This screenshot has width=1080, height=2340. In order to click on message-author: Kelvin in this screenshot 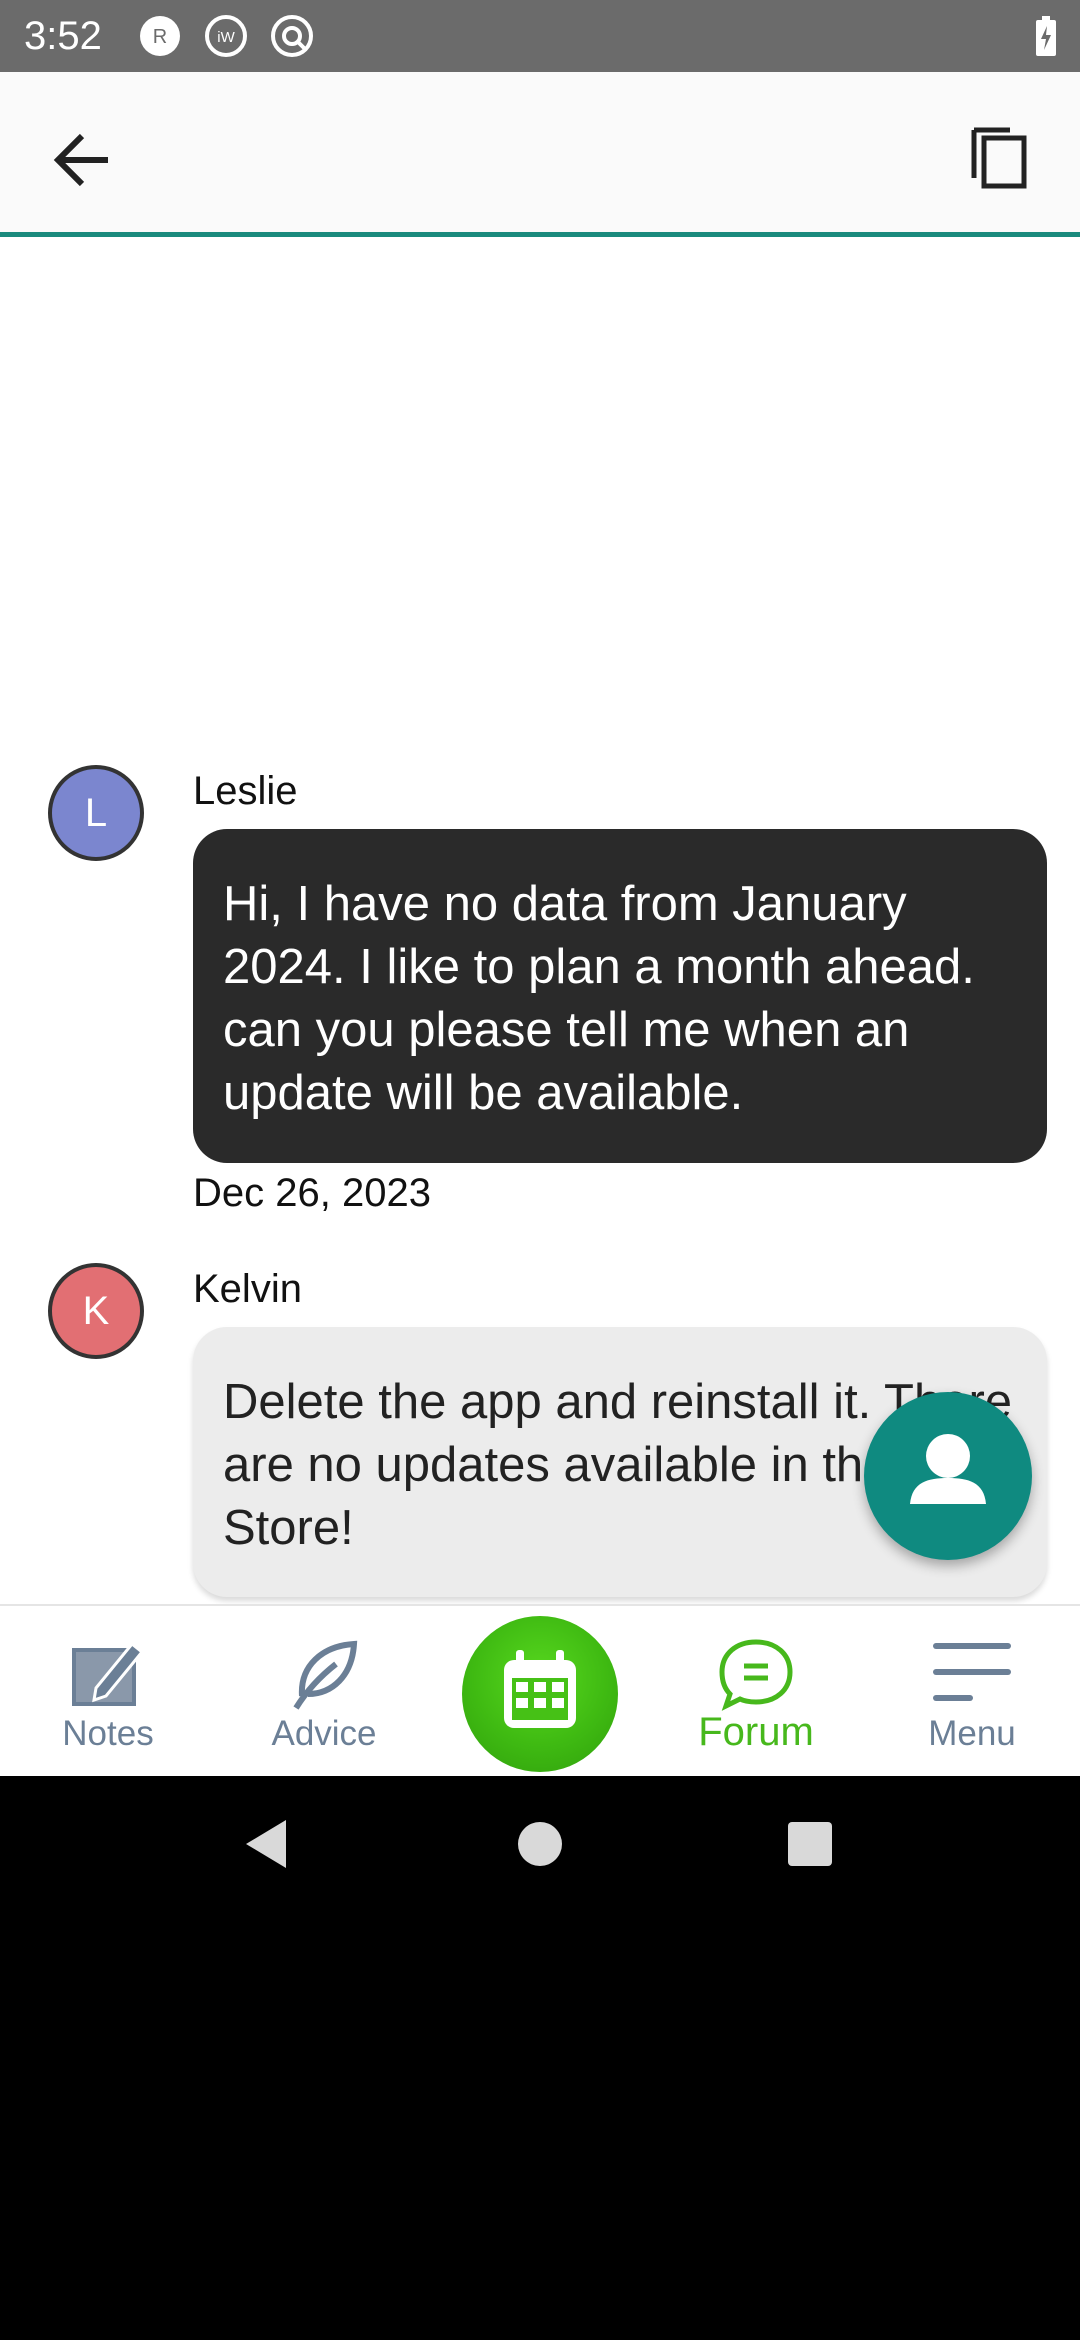, I will do `click(247, 1289)`.